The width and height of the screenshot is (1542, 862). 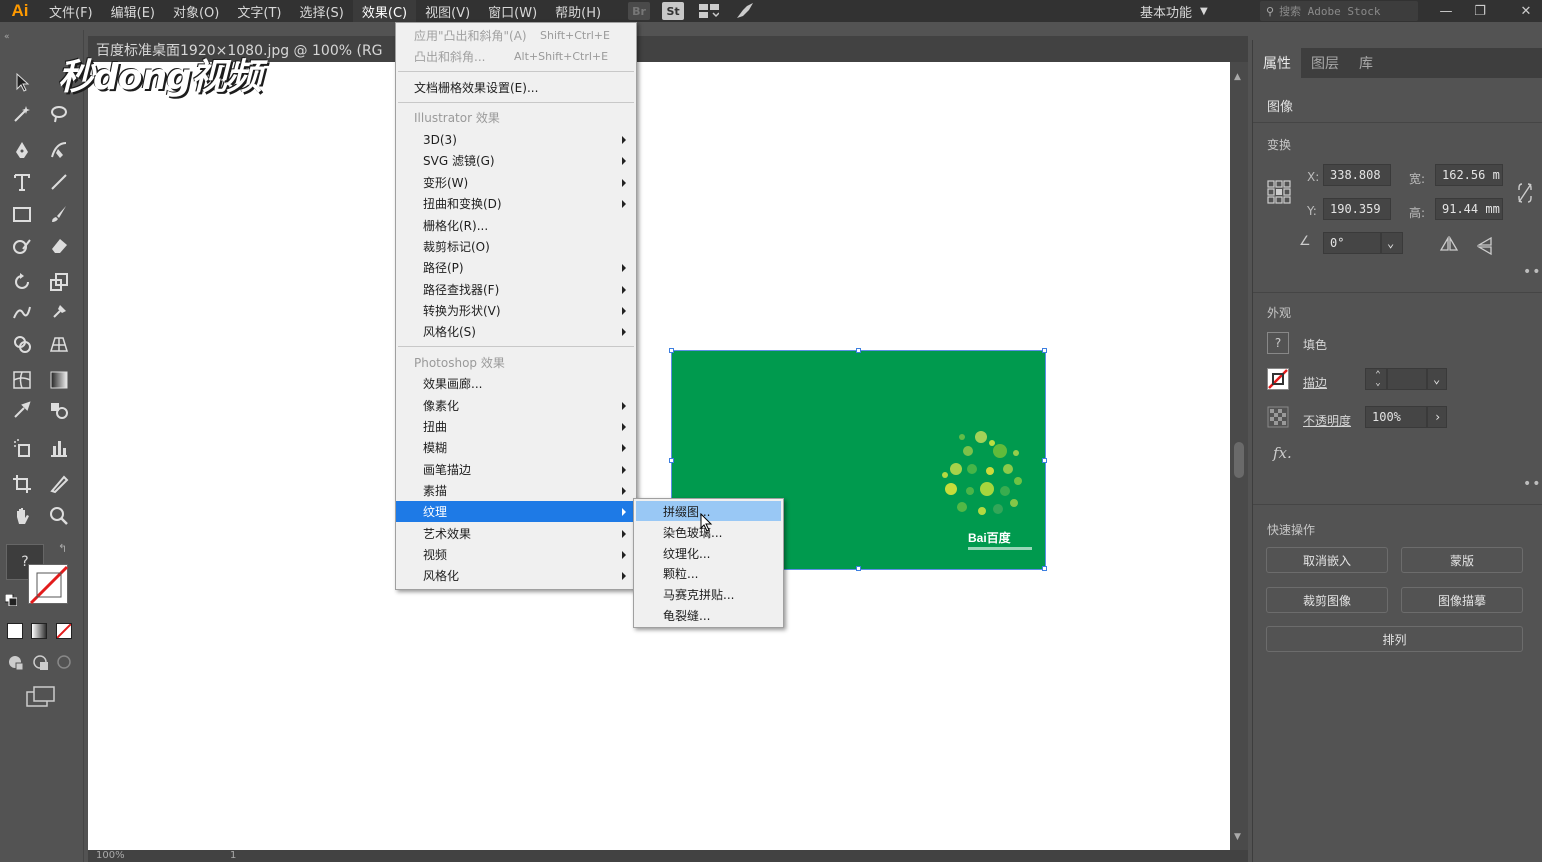 What do you see at coordinates (516, 246) in the screenshot?
I see `menu-item-crop-marks: 裁剪标记(O)` at bounding box center [516, 246].